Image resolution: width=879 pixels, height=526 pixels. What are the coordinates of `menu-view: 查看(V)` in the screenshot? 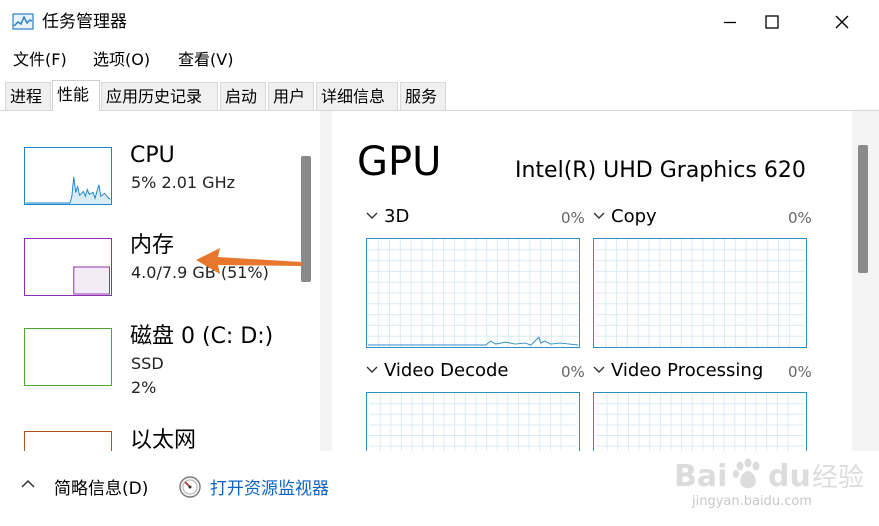 It's located at (205, 60).